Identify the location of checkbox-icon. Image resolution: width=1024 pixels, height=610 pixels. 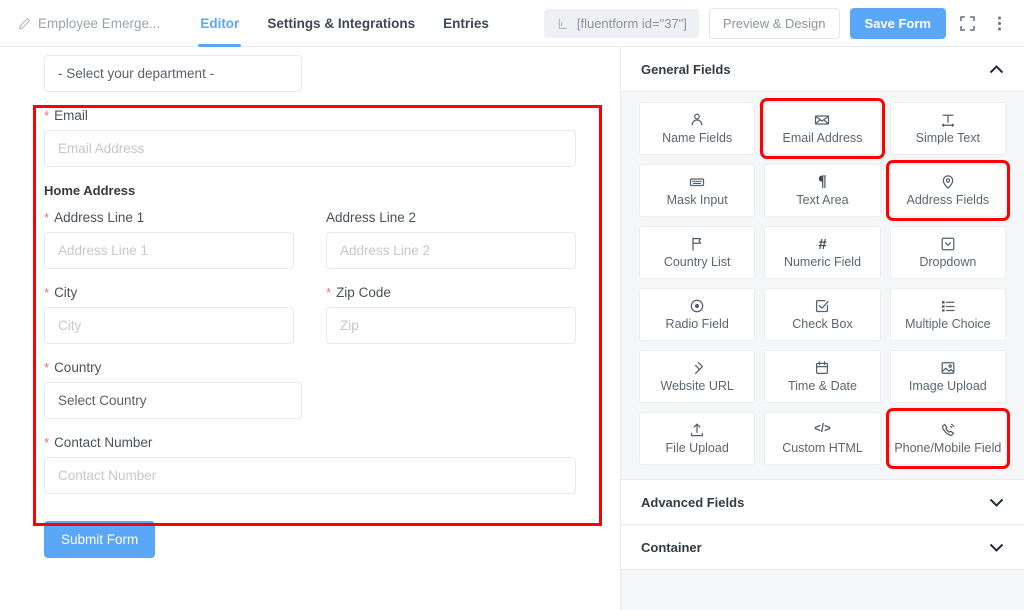
(822, 306).